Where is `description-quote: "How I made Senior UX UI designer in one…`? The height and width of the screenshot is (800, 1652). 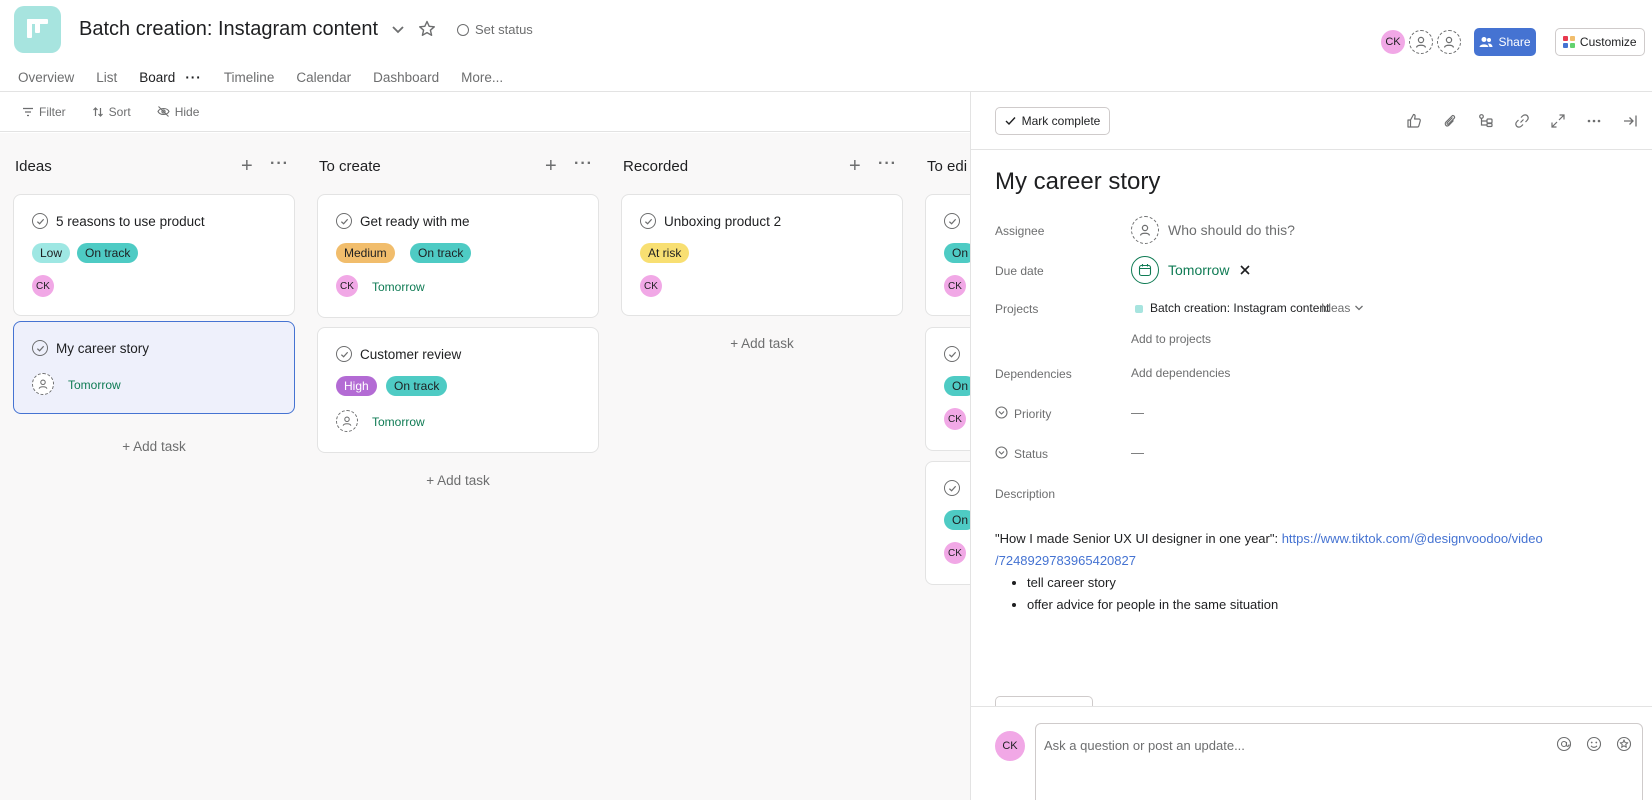 description-quote: "How I made Senior UX UI designer in one… is located at coordinates (1138, 538).